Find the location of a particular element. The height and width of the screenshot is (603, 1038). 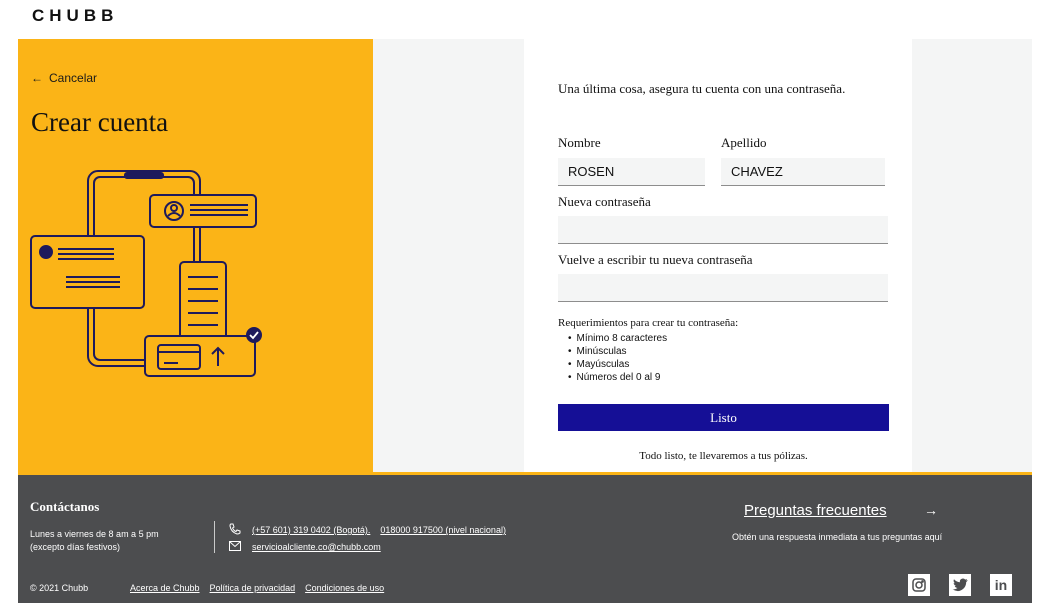

back-arrow-icon: ← is located at coordinates (37, 78).